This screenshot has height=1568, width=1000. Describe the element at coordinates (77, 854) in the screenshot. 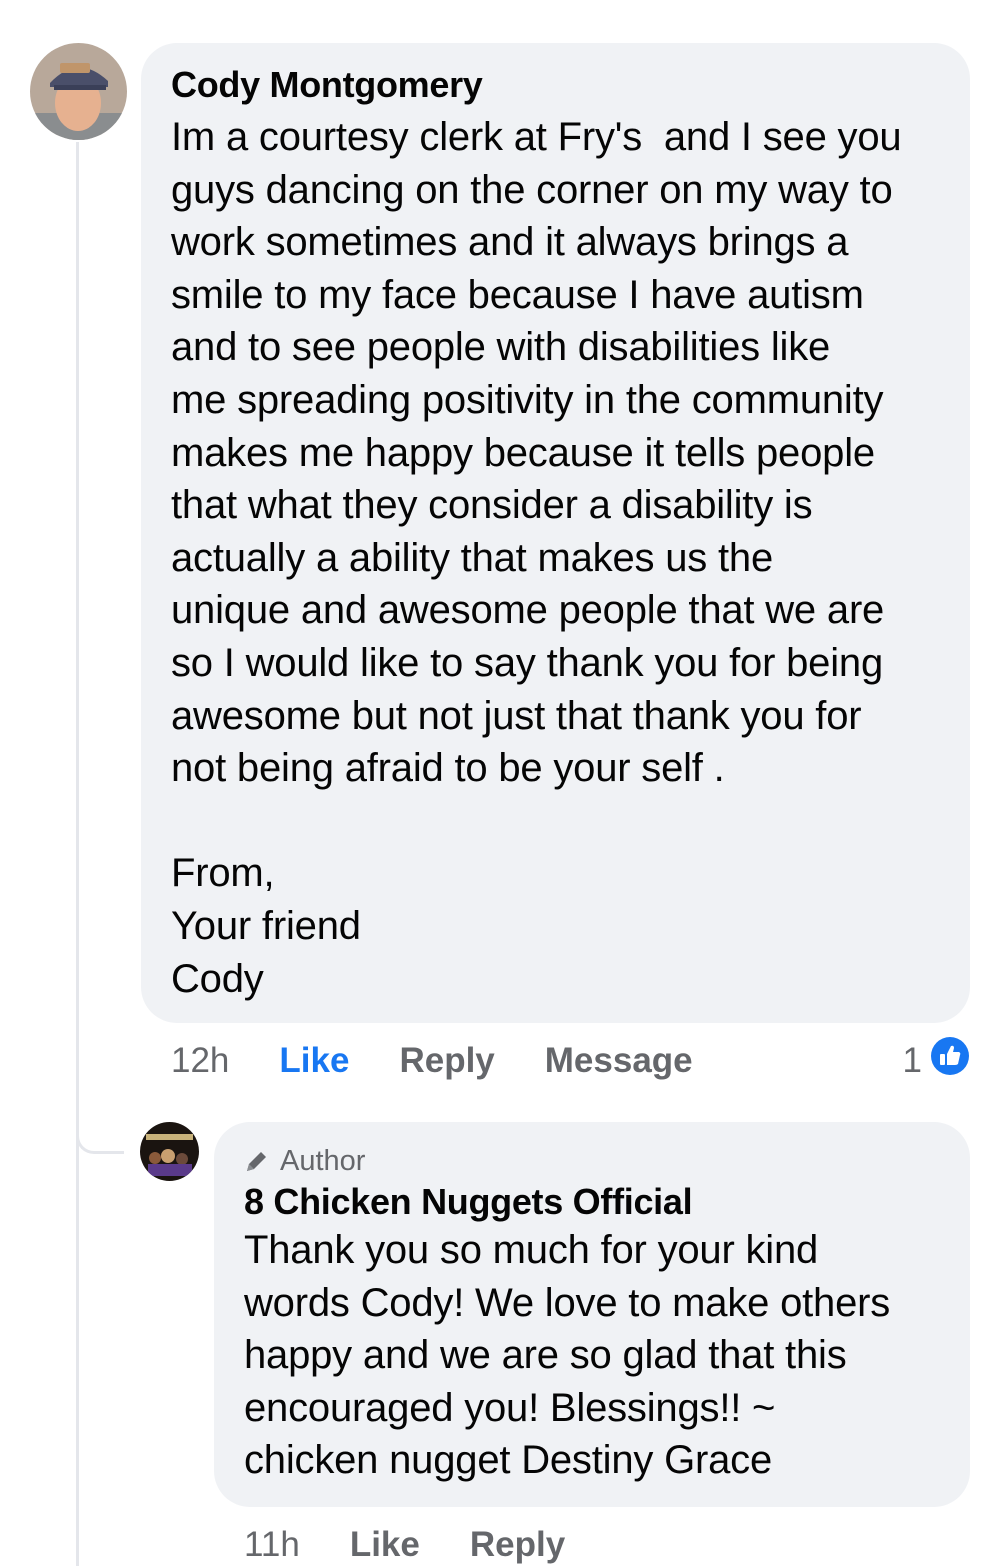

I see `thread-line` at that location.